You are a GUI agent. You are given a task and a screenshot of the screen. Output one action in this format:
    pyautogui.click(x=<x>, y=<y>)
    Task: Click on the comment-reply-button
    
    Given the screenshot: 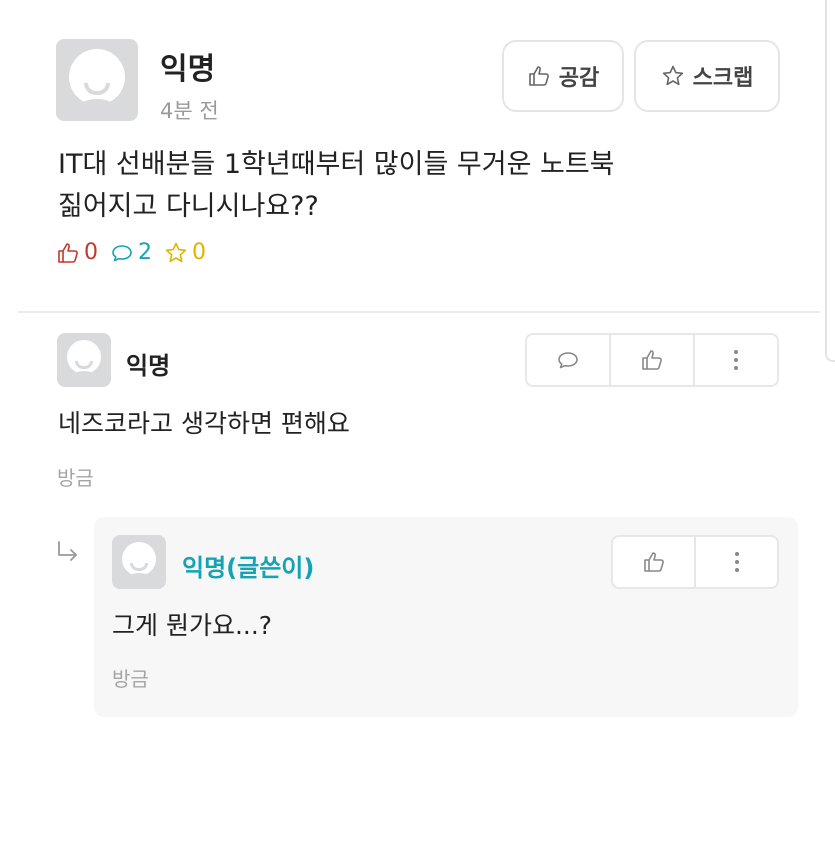 What is the action you would take?
    pyautogui.click(x=569, y=360)
    